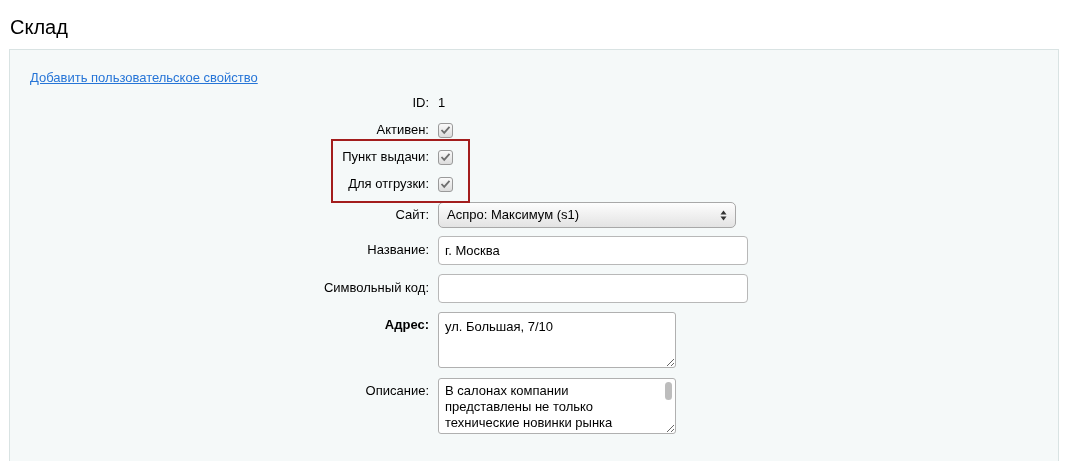  Describe the element at coordinates (144, 77) in the screenshot. I see `add-property-link: Добавить пользовательское свойство` at that location.